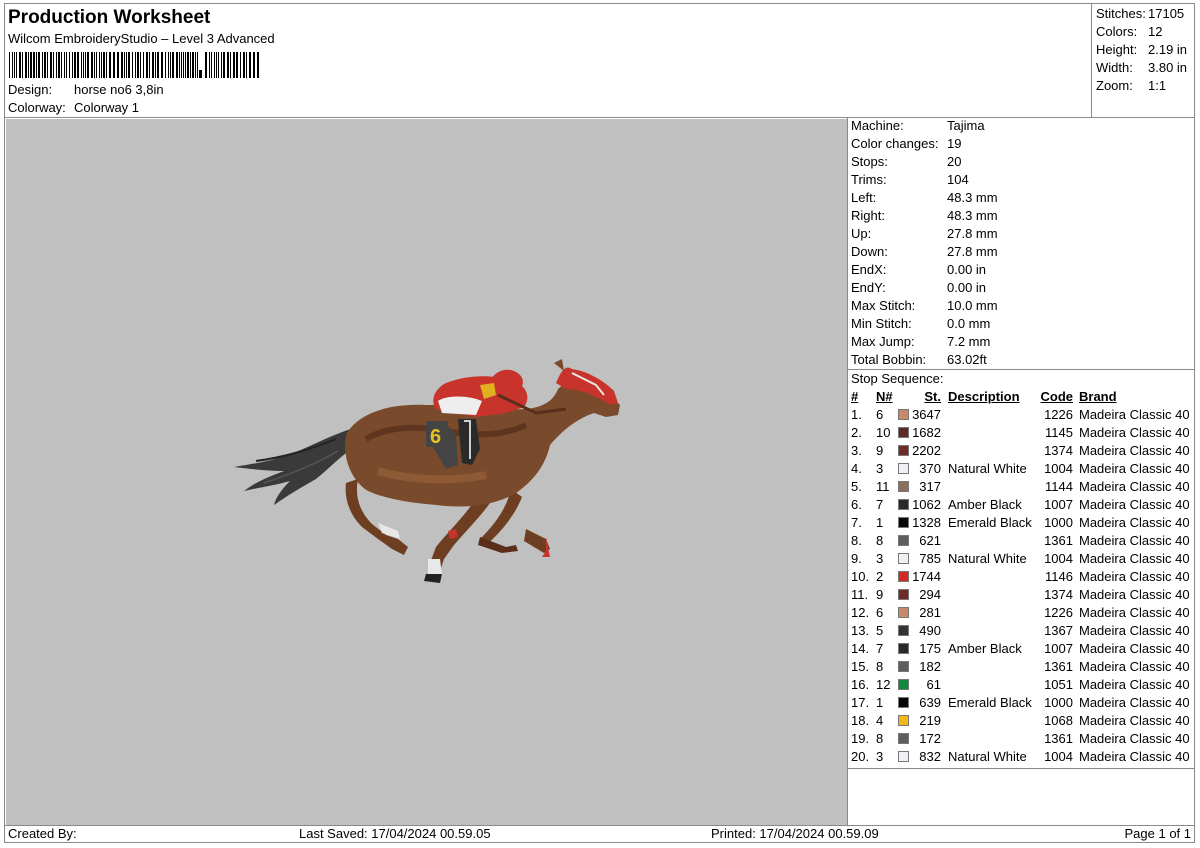  What do you see at coordinates (869, 179) in the screenshot?
I see `machine-label: Trims:` at bounding box center [869, 179].